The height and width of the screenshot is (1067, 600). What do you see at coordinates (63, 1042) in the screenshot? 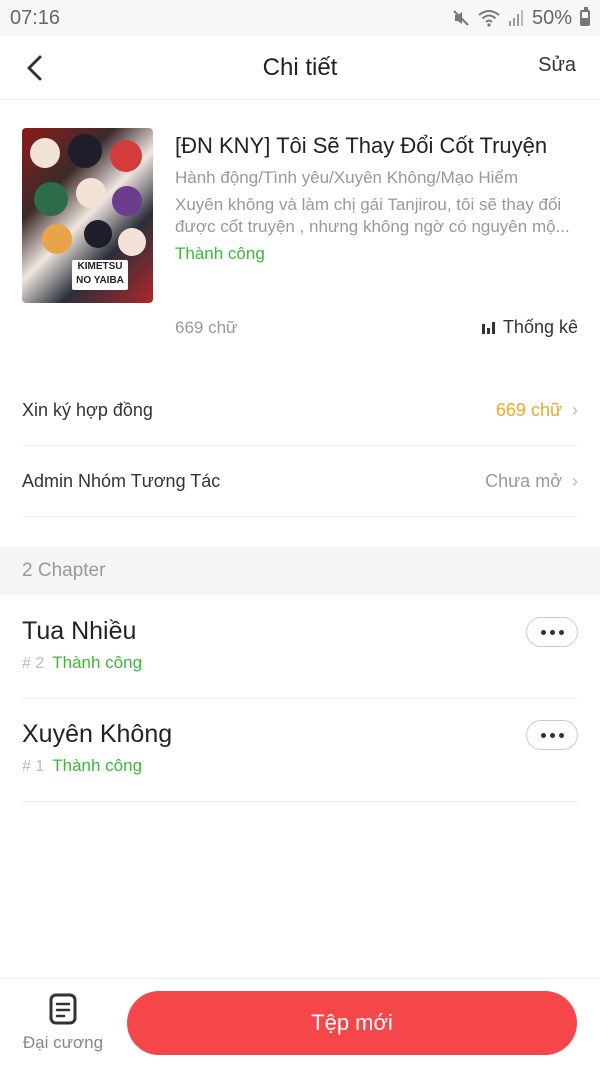
I see `outline-label: Đại cương` at bounding box center [63, 1042].